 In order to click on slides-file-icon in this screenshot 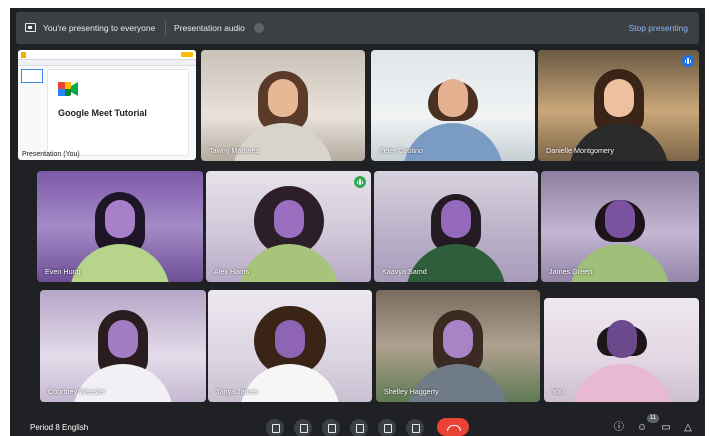, I will do `click(23, 55)`.